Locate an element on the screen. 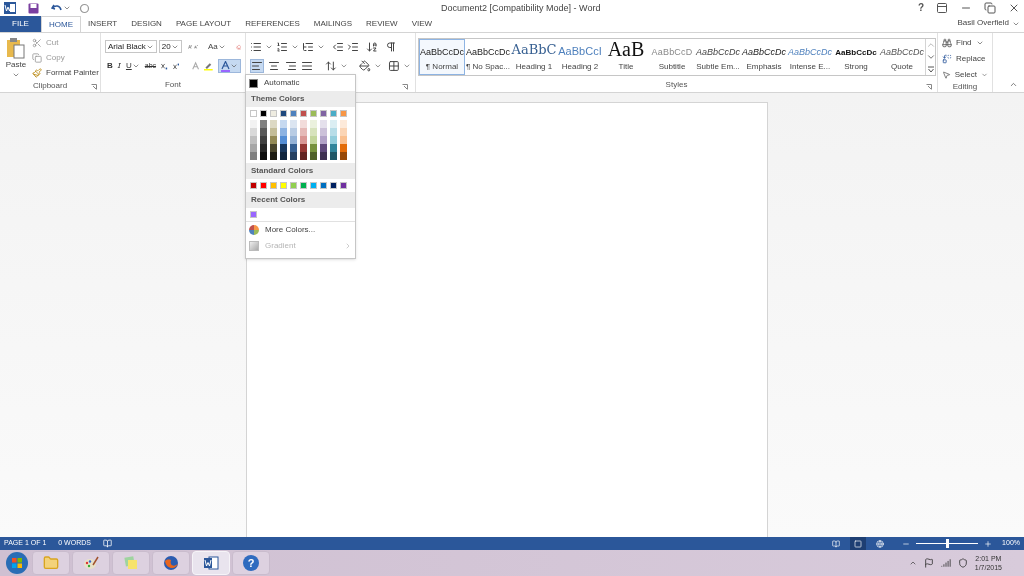 This screenshot has width=1024, height=576. borders-icon is located at coordinates (394, 66).